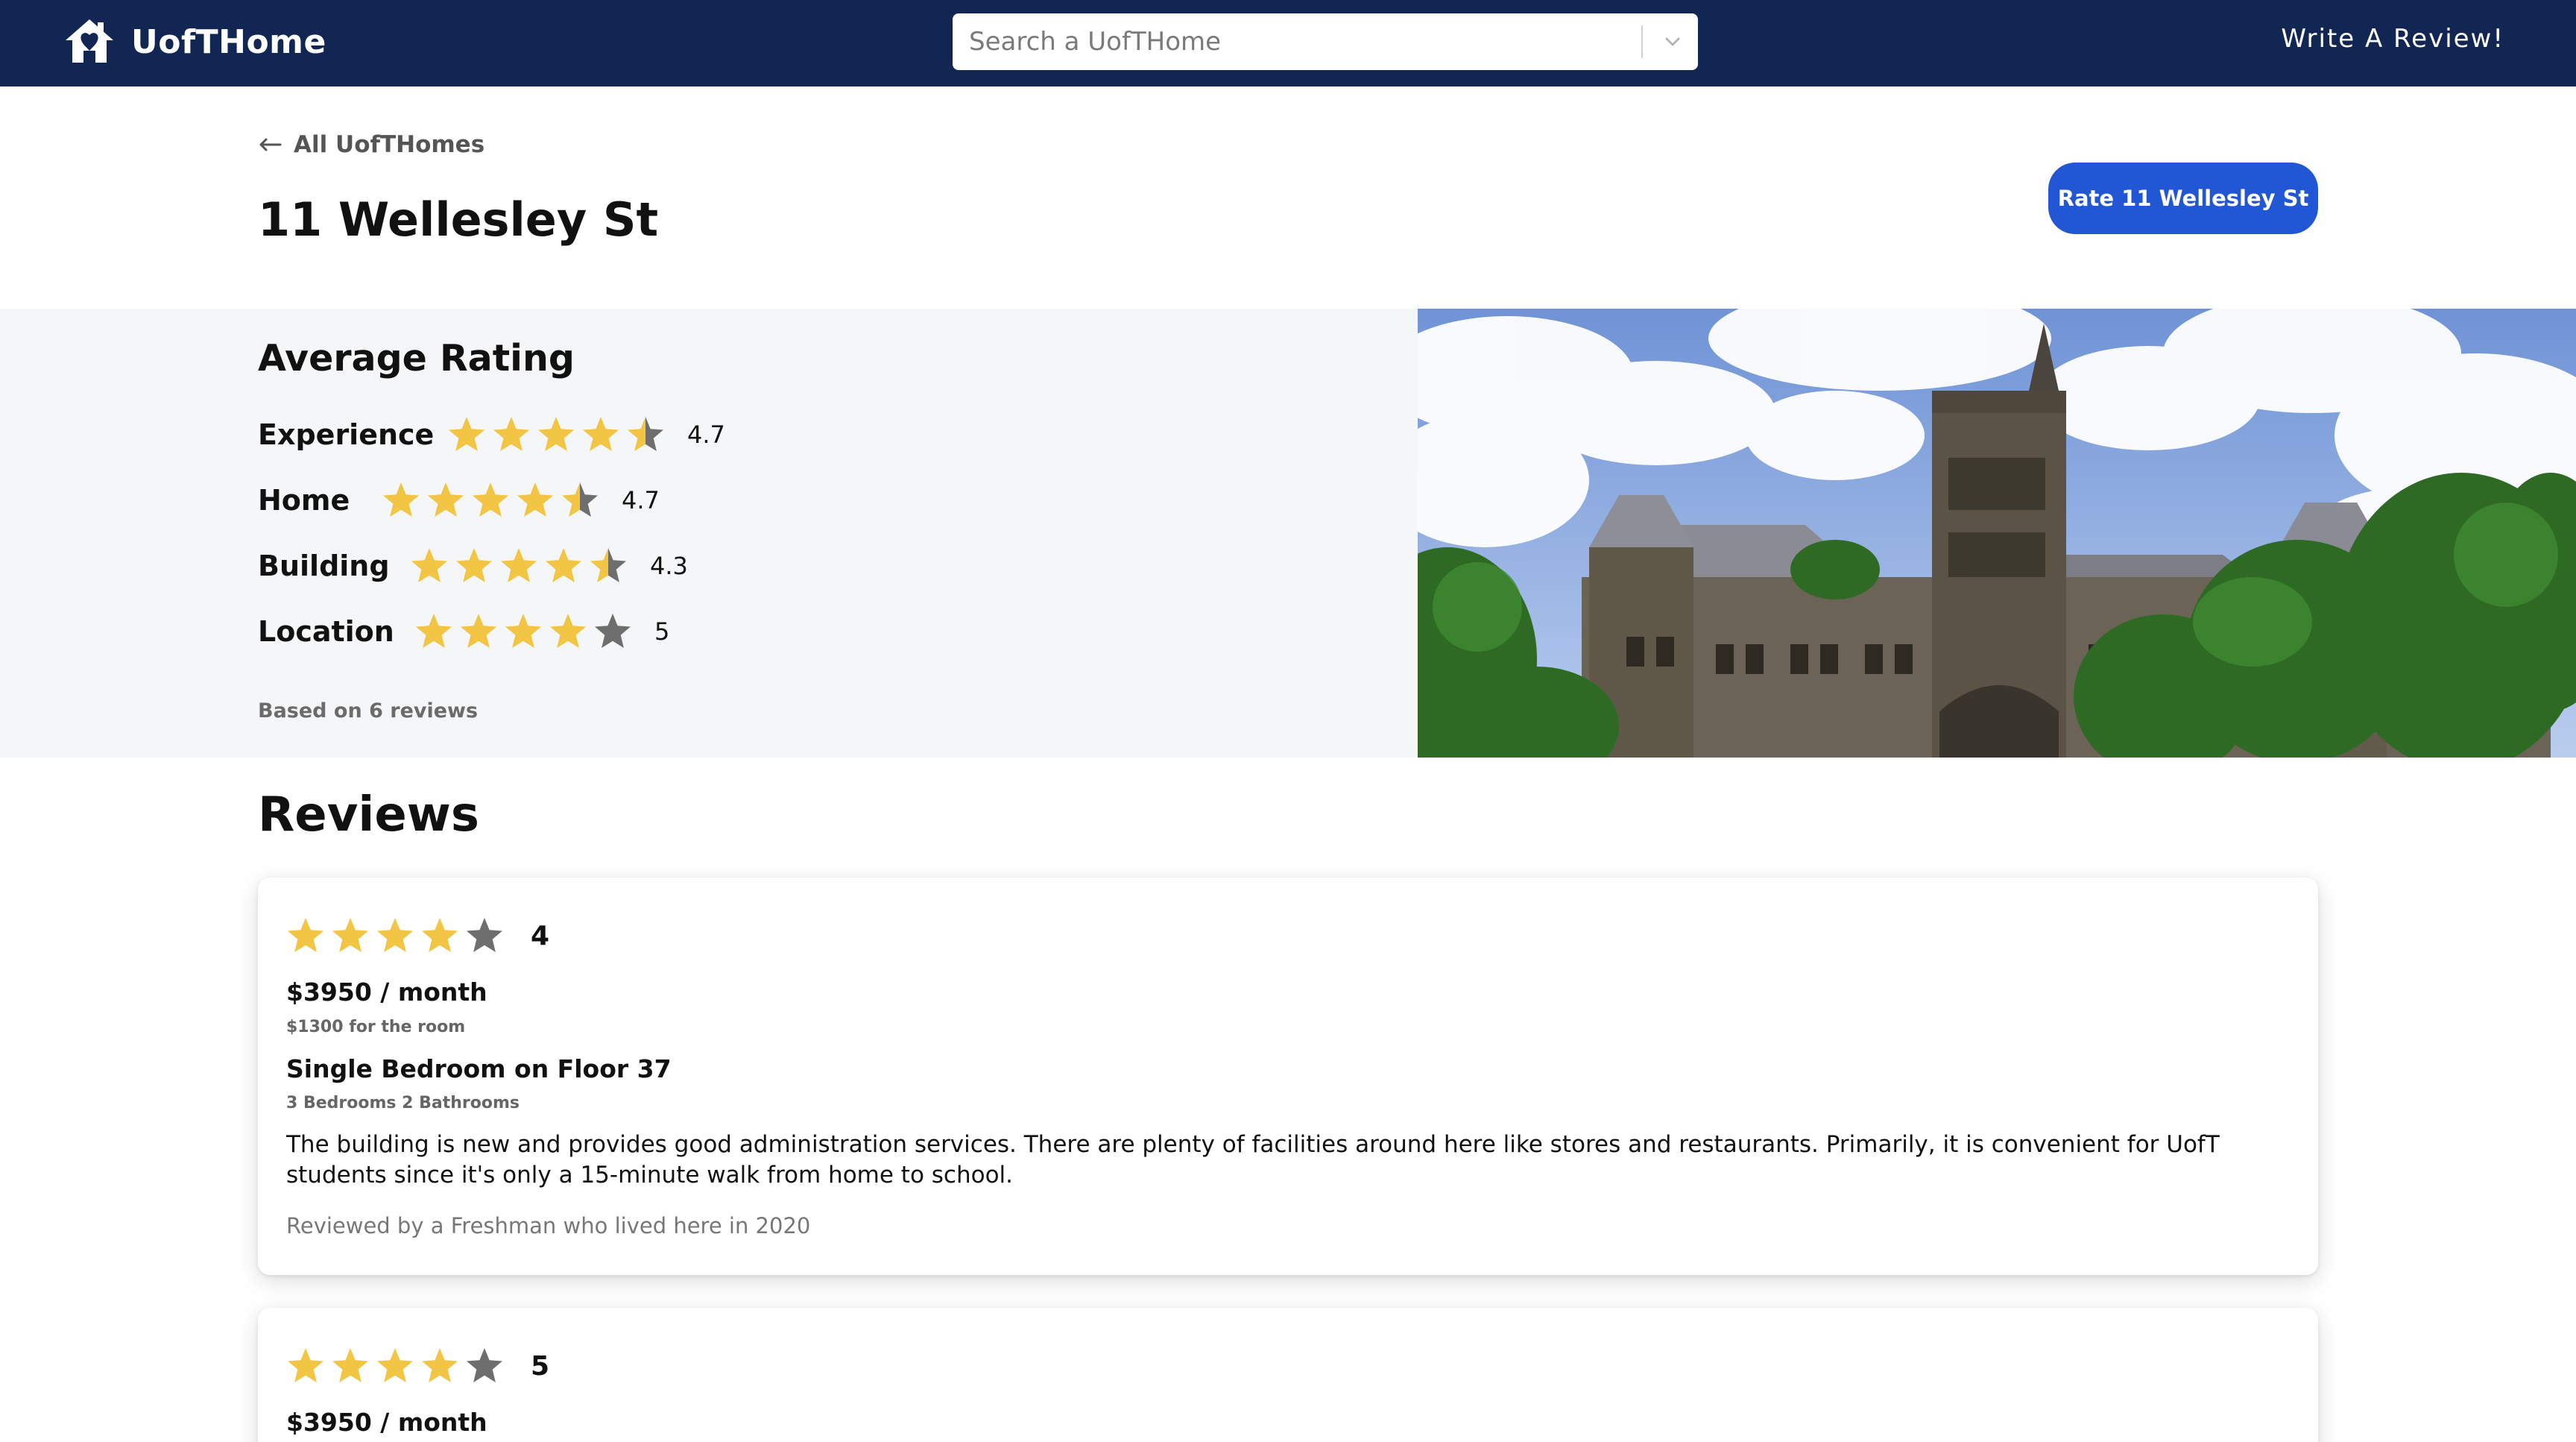 The height and width of the screenshot is (1442, 2576). What do you see at coordinates (1672, 42) in the screenshot?
I see `chevron-down-icon` at bounding box center [1672, 42].